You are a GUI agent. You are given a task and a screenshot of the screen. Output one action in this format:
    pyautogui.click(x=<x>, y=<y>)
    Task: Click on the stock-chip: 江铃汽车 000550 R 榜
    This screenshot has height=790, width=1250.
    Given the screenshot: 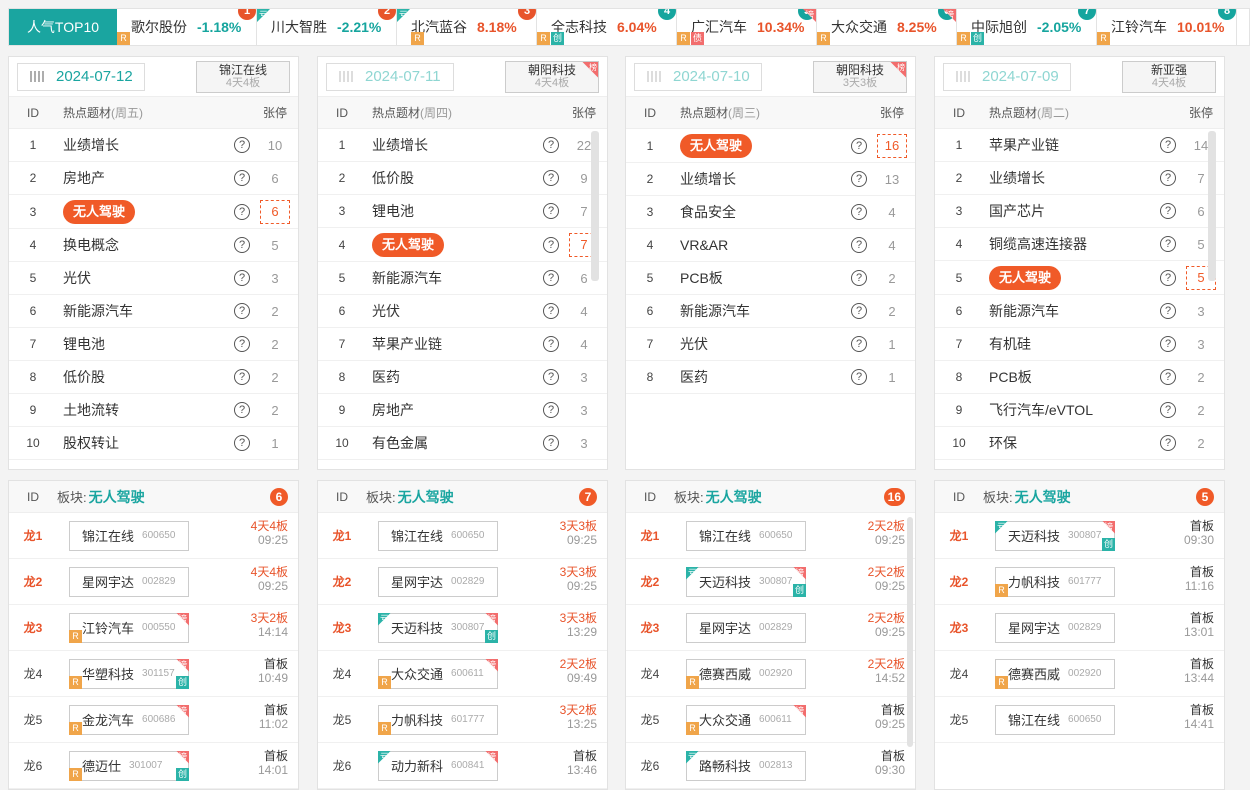 What is the action you would take?
    pyautogui.click(x=129, y=627)
    